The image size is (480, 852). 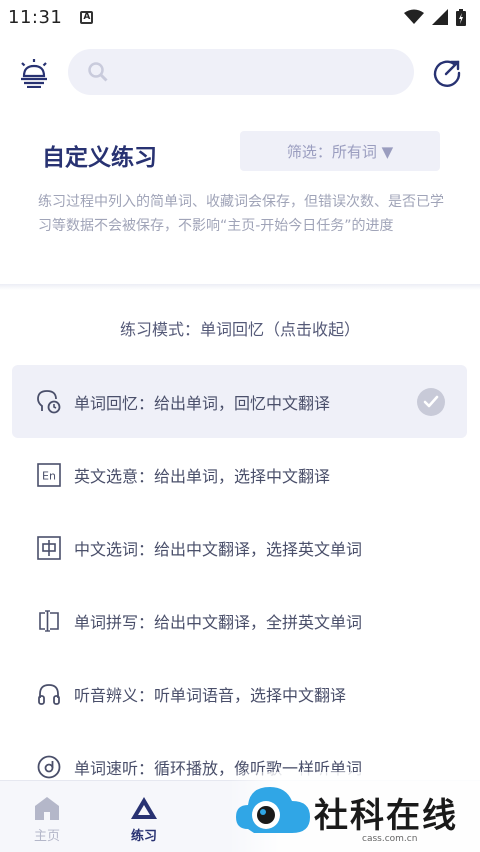 I want to click on search-icon, so click(x=98, y=72).